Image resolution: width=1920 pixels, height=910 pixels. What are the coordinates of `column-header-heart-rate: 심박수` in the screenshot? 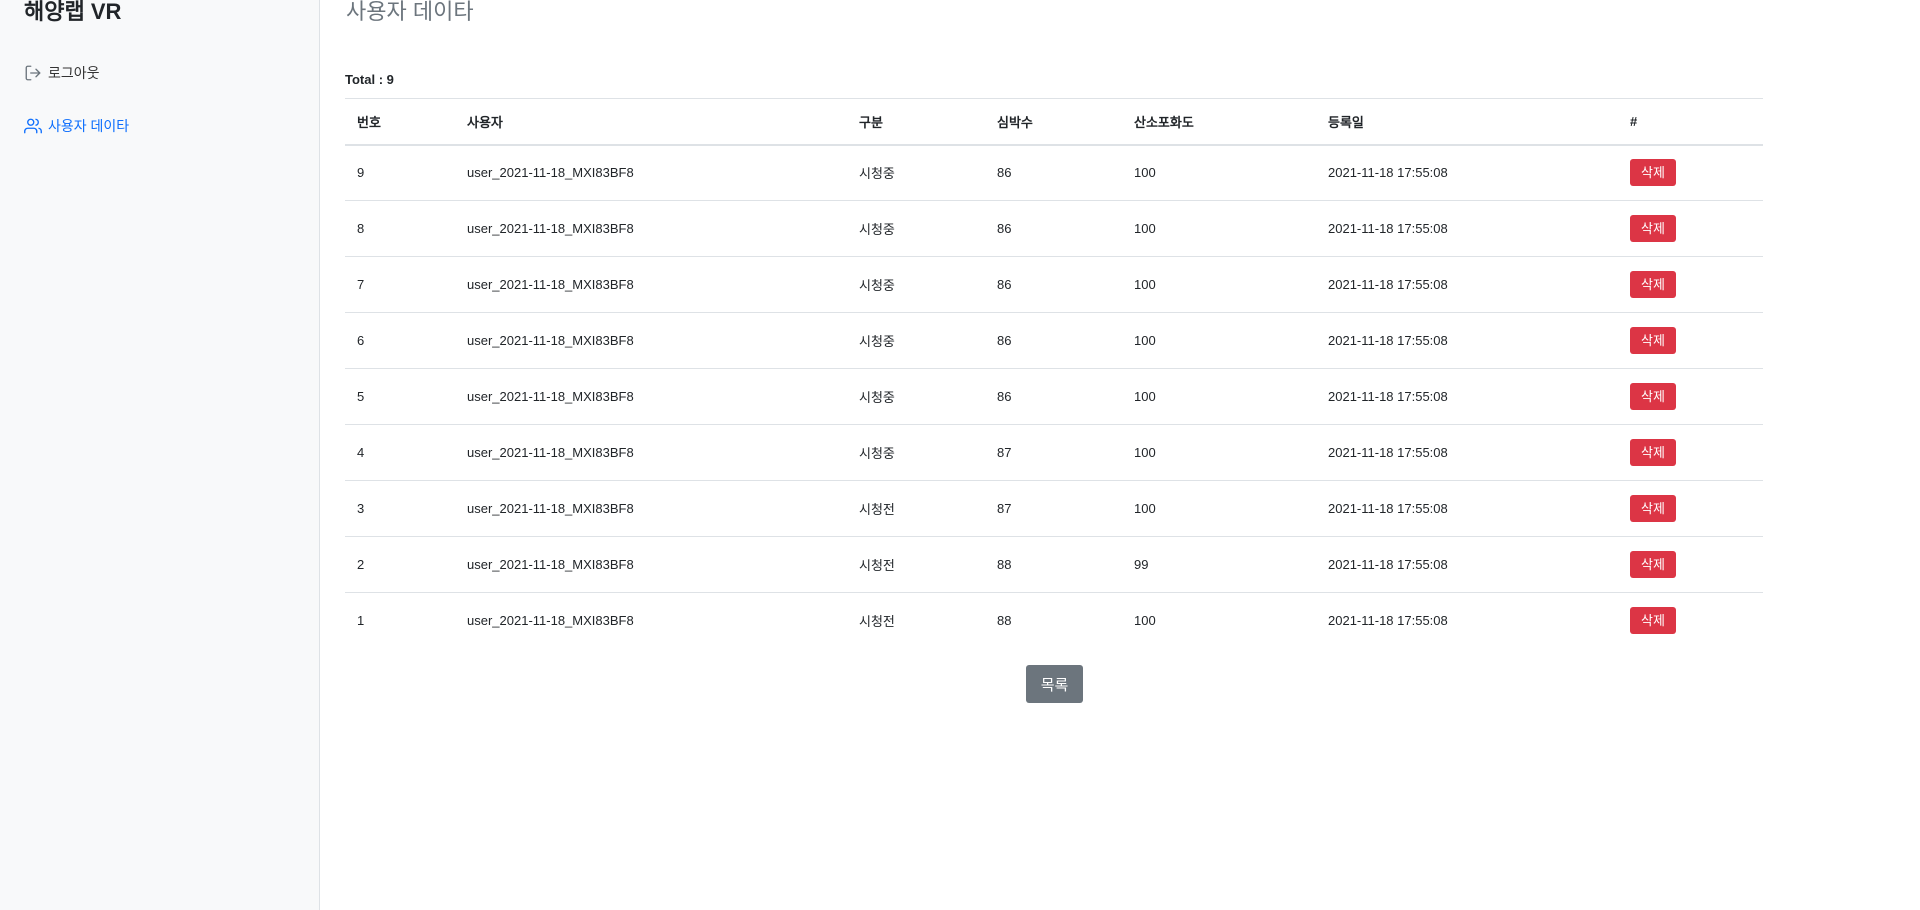 It's located at (1053, 122).